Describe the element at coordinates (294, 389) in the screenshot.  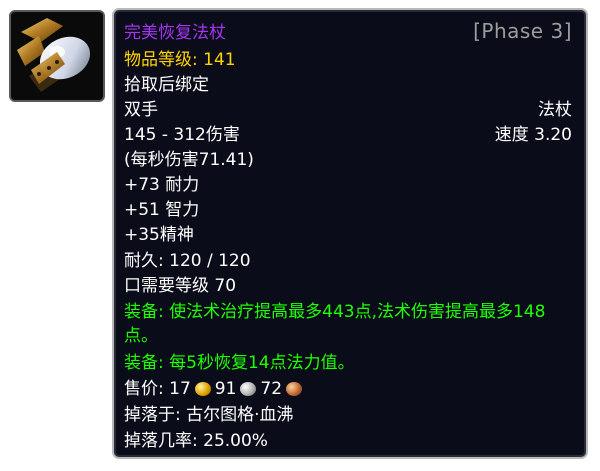
I see `copper-coin-icon` at that location.